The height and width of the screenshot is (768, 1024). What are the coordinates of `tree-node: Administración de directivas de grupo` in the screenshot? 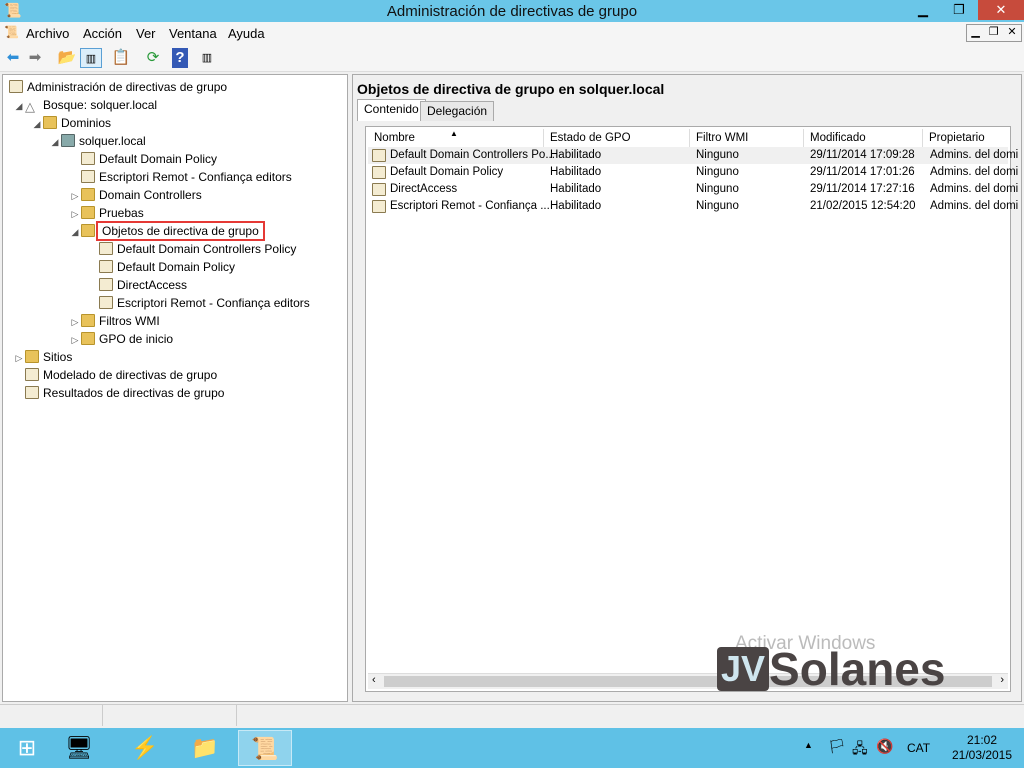 It's located at (175, 87).